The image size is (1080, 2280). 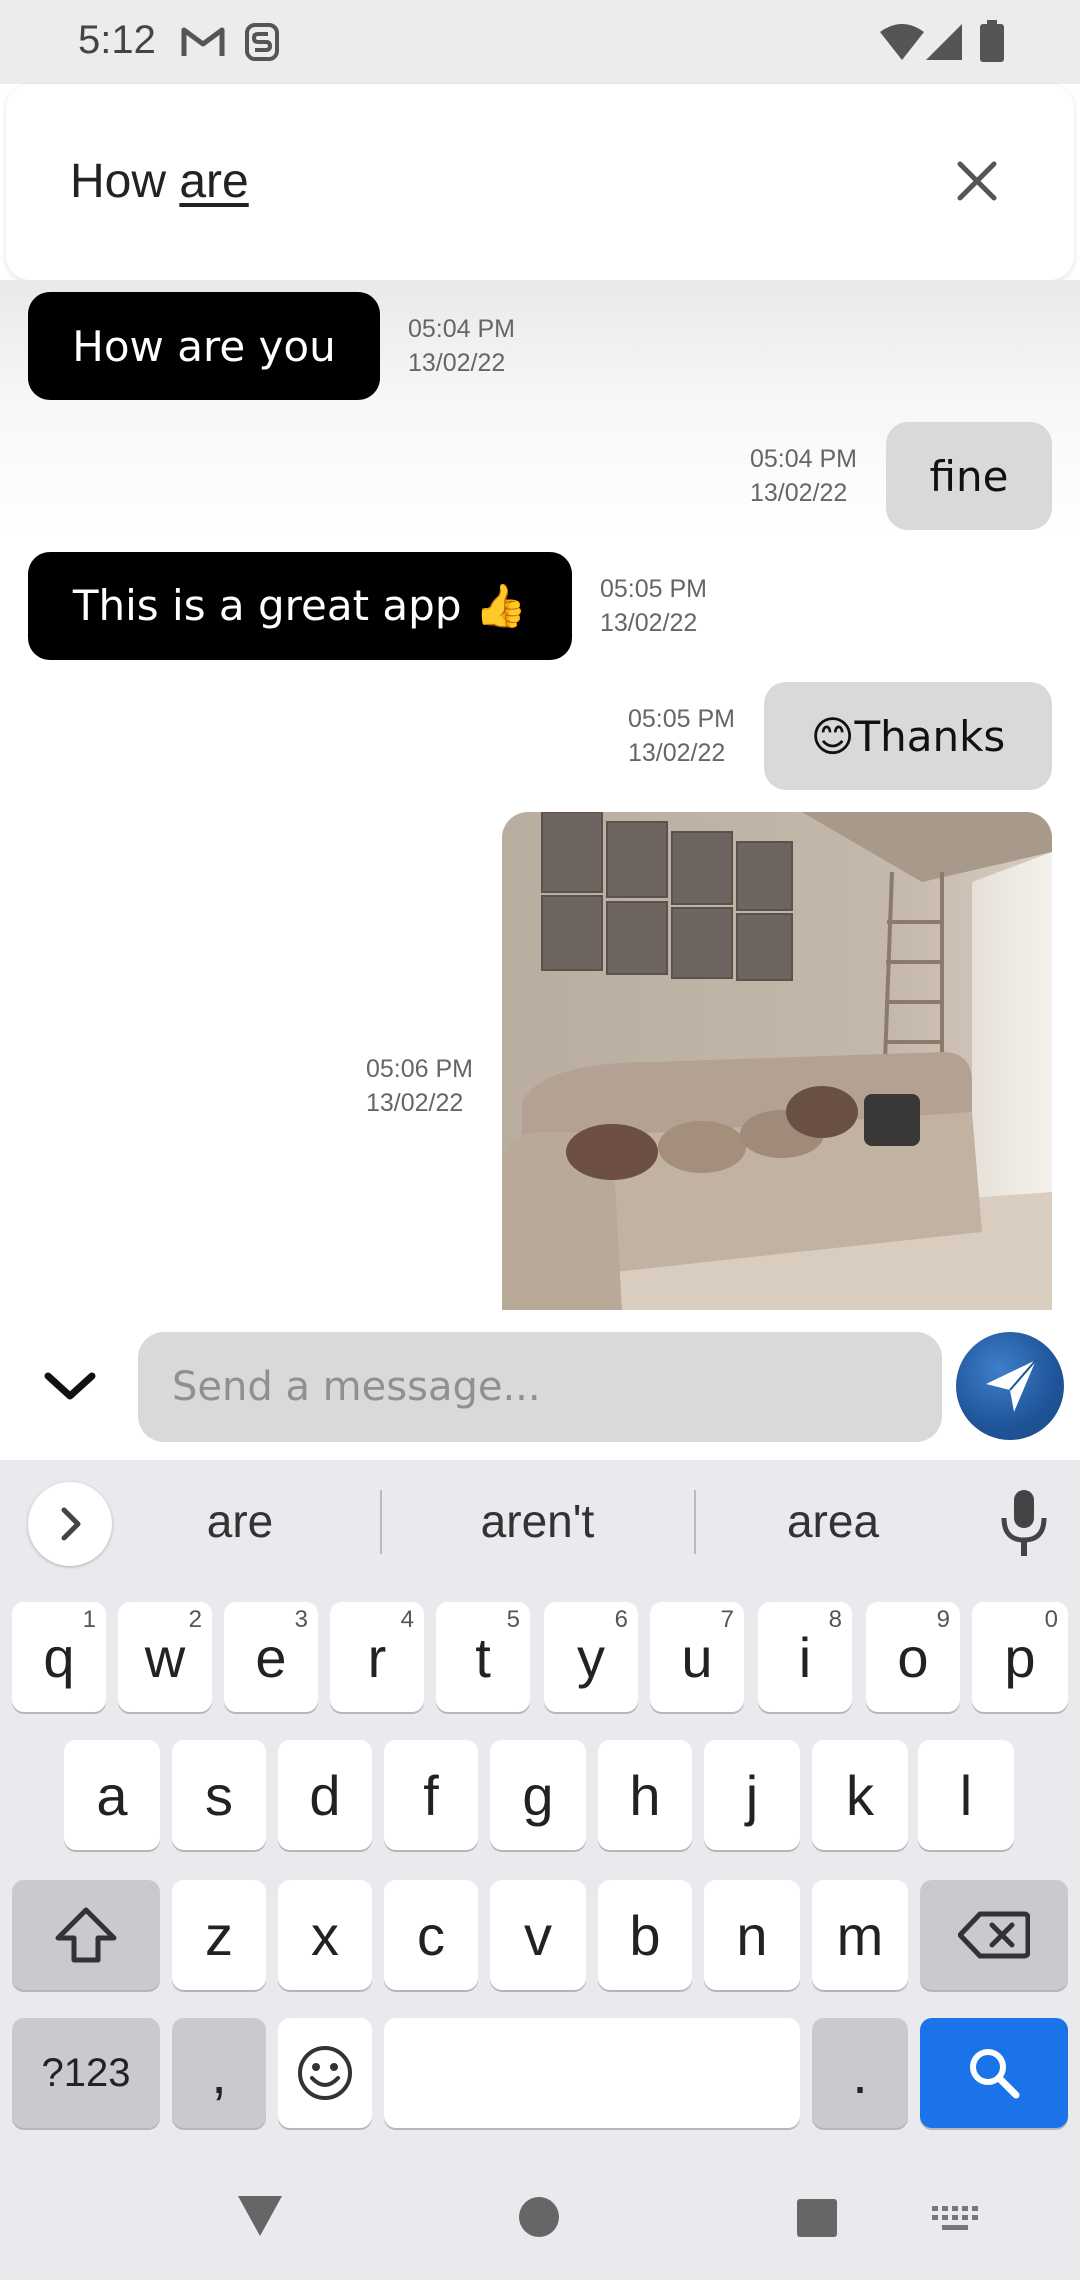 I want to click on search-action-key, so click(x=994, y=2073).